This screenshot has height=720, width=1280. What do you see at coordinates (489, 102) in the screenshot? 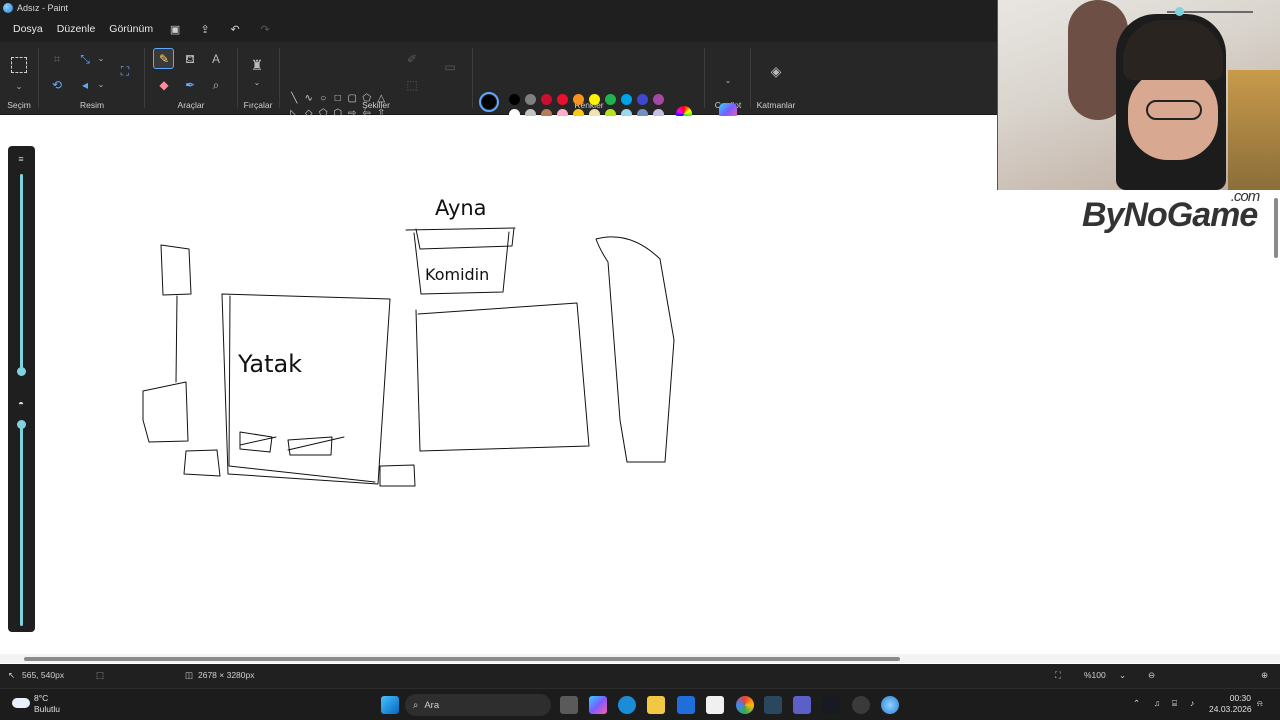
I see `primary-color-swatch` at bounding box center [489, 102].